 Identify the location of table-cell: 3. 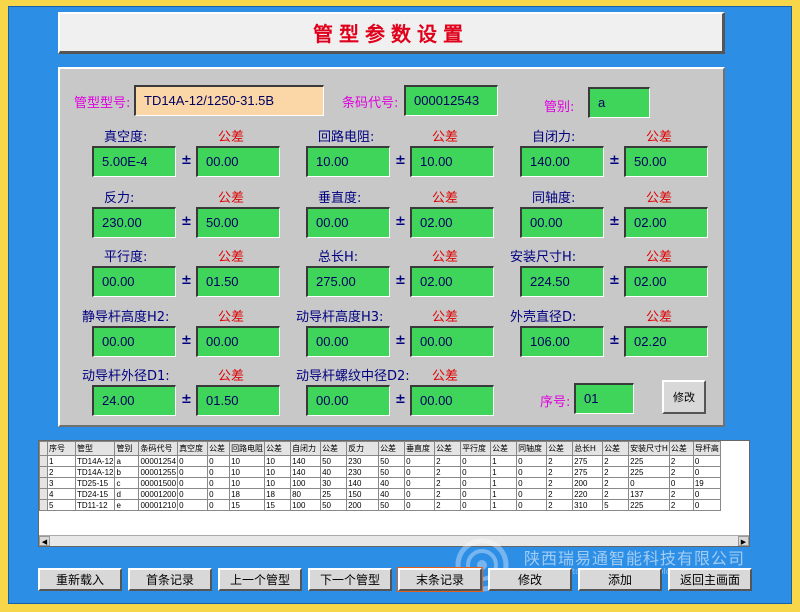
(61, 483).